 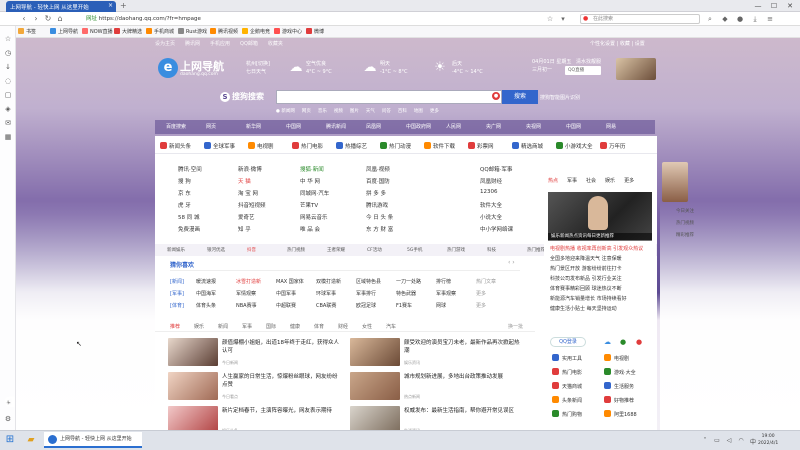 What do you see at coordinates (610, 181) in the screenshot?
I see `right-tab: 娱乐` at bounding box center [610, 181].